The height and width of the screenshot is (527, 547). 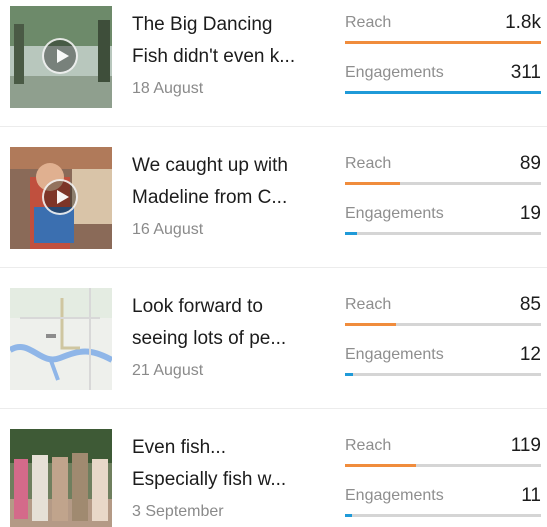 What do you see at coordinates (530, 163) in the screenshot?
I see `reach-value: 89` at bounding box center [530, 163].